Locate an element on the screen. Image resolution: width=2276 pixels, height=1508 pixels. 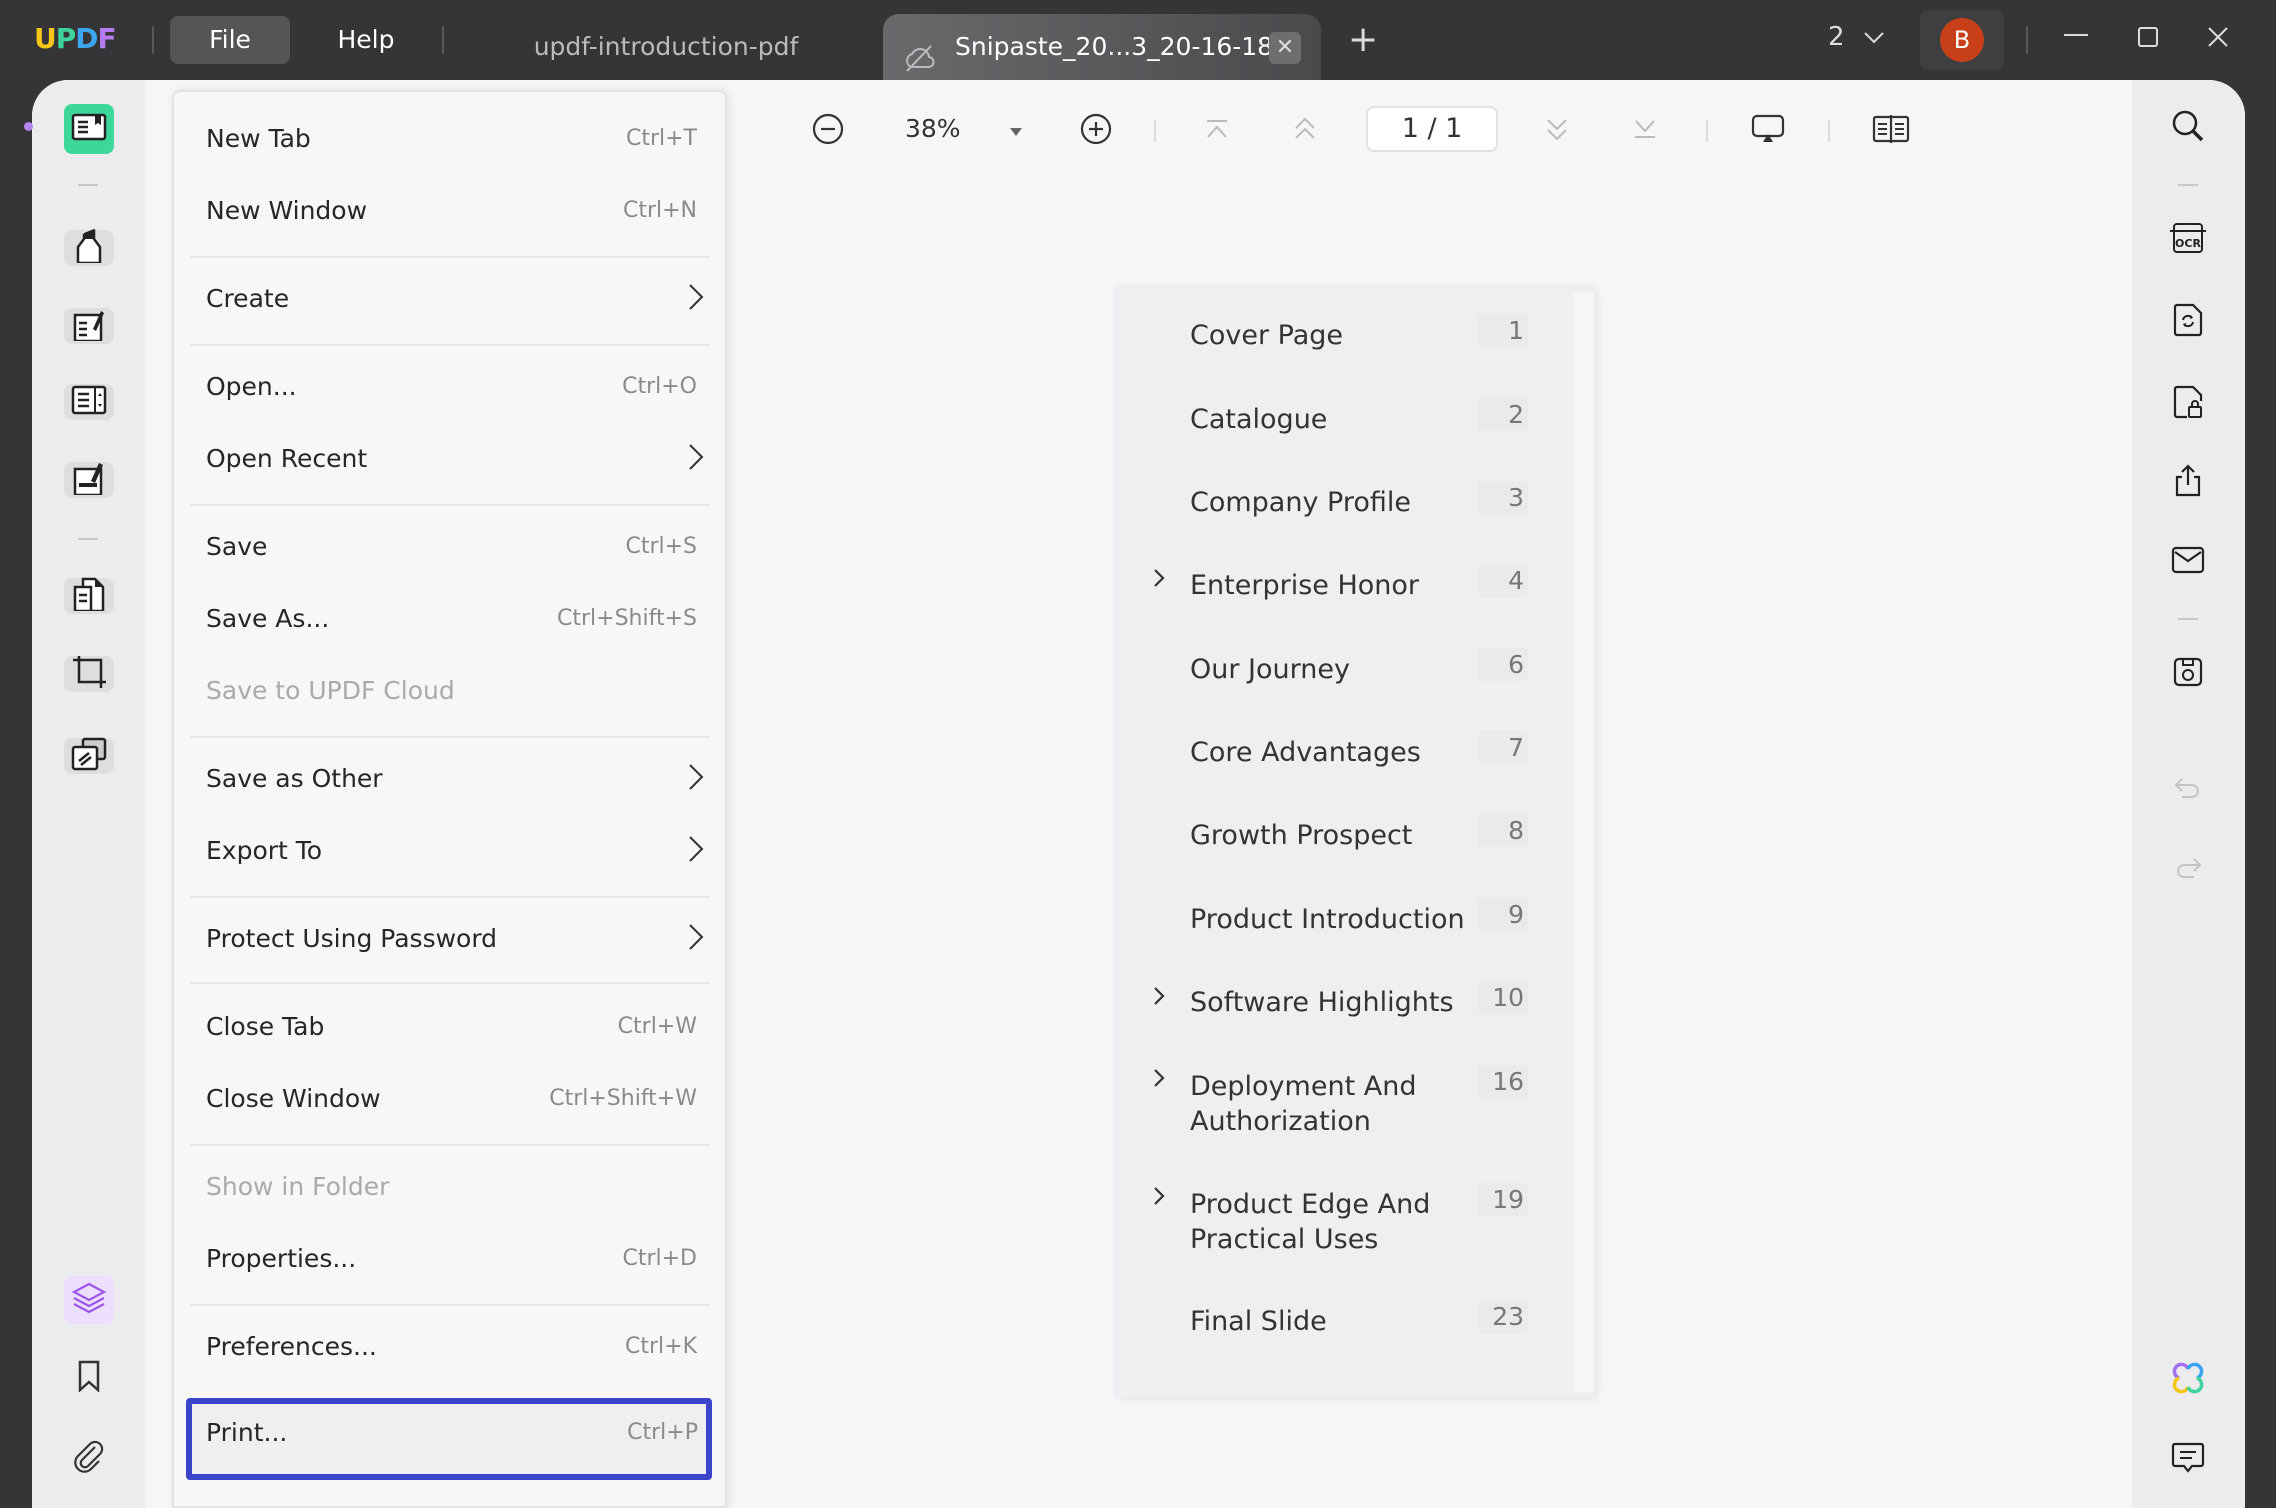
ocr-icon: OCR is located at coordinates (2188, 240).